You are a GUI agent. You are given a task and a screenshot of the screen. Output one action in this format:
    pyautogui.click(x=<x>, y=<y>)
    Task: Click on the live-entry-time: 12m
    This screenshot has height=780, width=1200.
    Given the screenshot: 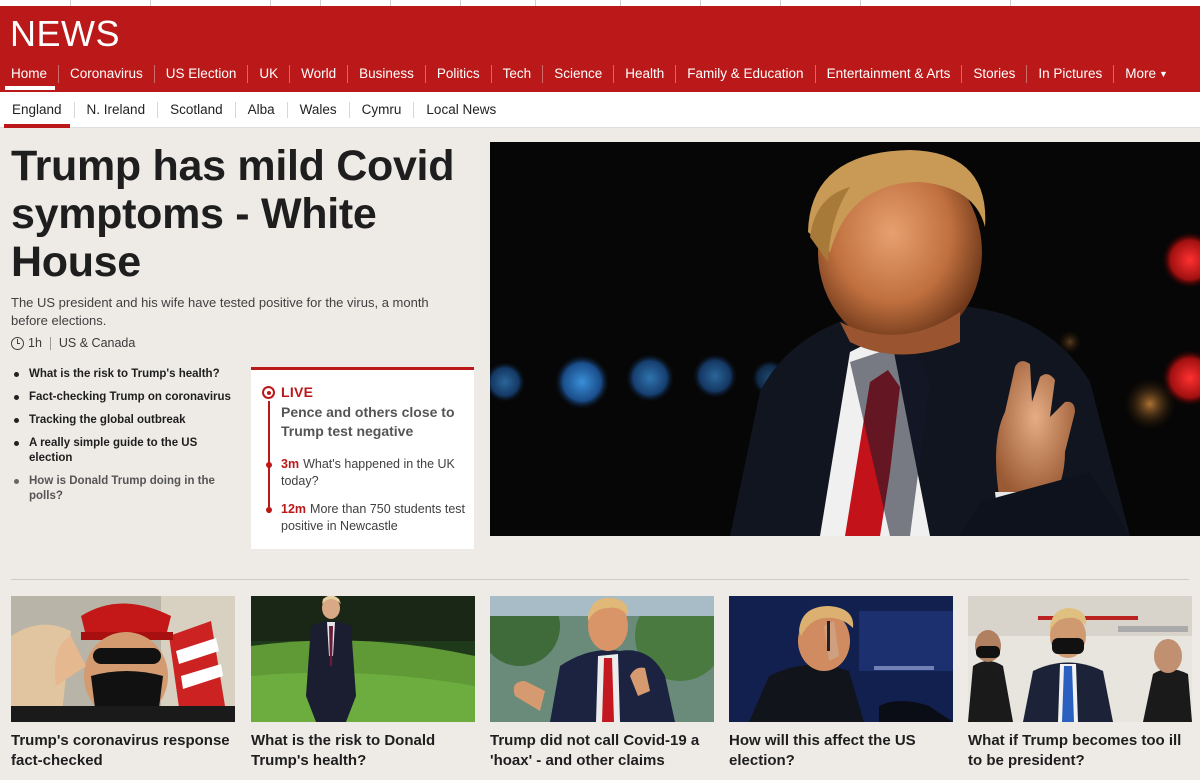 What is the action you would take?
    pyautogui.click(x=294, y=509)
    